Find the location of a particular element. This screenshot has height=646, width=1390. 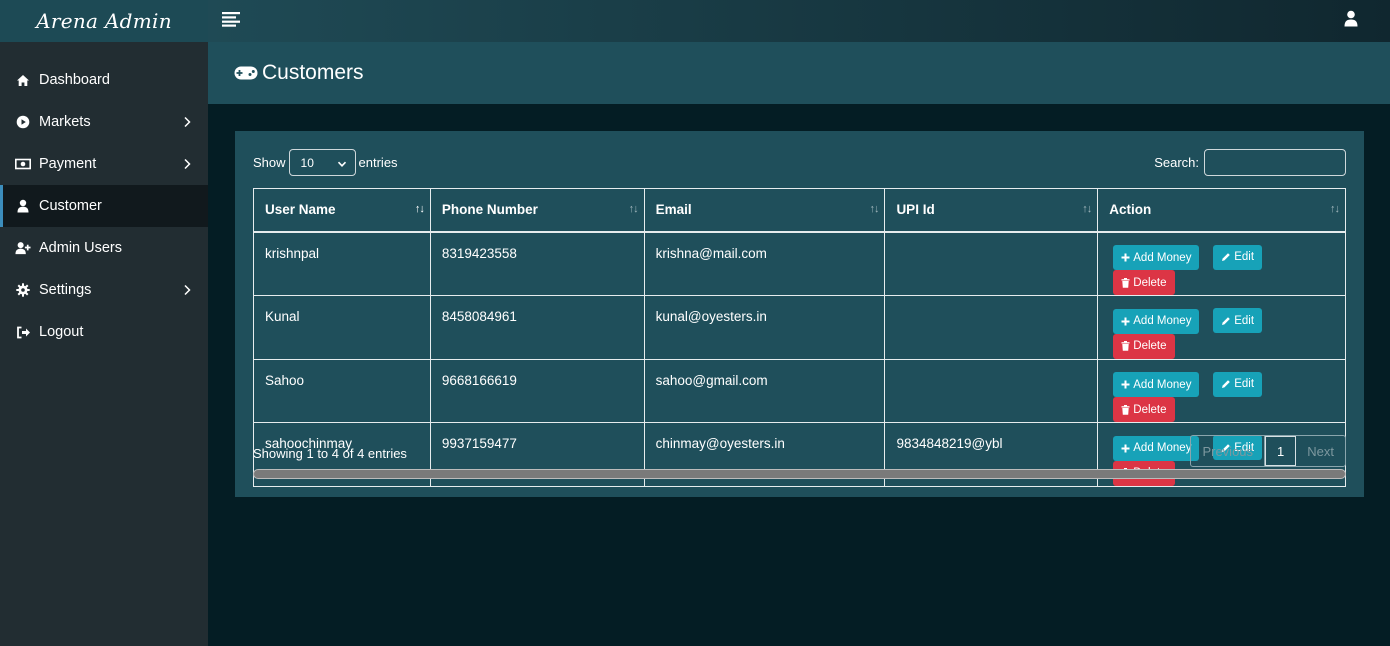

sidebar-item-admin-users: Admin Users is located at coordinates (104, 248).